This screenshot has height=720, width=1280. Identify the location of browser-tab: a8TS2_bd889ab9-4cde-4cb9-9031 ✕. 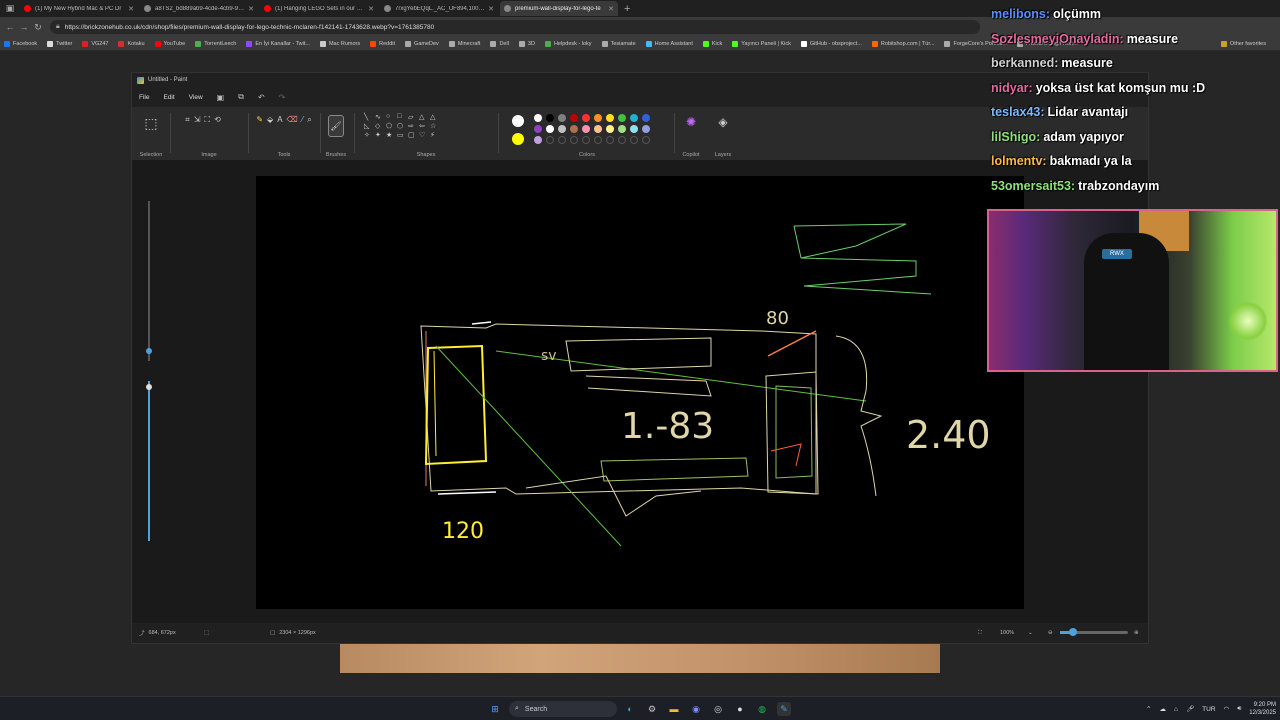
(199, 8).